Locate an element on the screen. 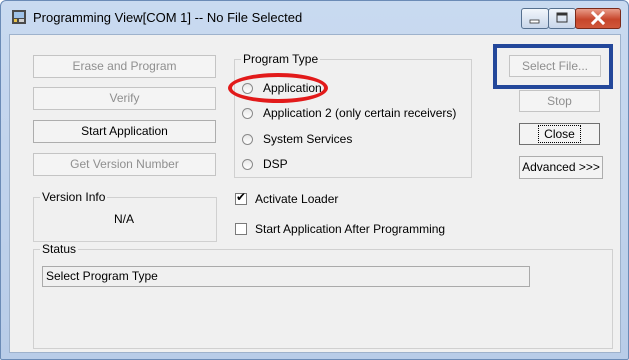 Image resolution: width=629 pixels, height=360 pixels. checkbox-box: ✔ is located at coordinates (241, 197).